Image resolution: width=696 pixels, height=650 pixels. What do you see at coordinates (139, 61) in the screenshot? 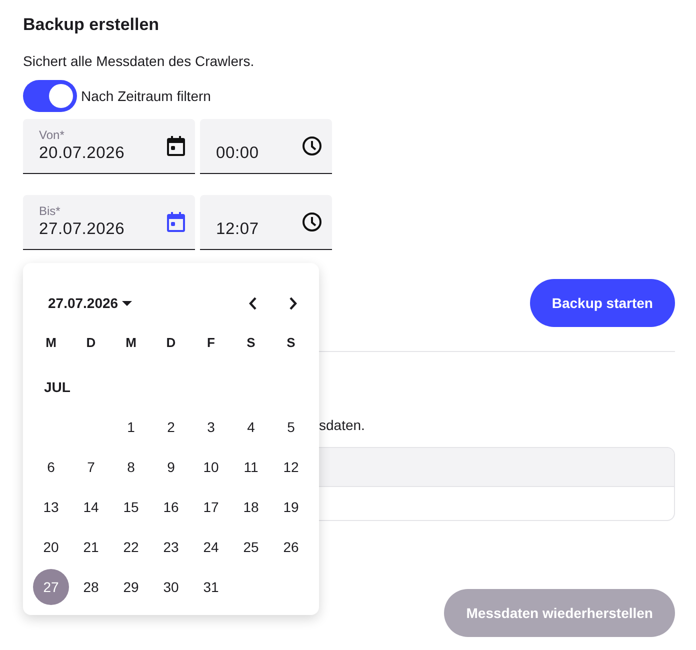
I see `section-description: Sichert alle Messdaten des Crawlers.` at bounding box center [139, 61].